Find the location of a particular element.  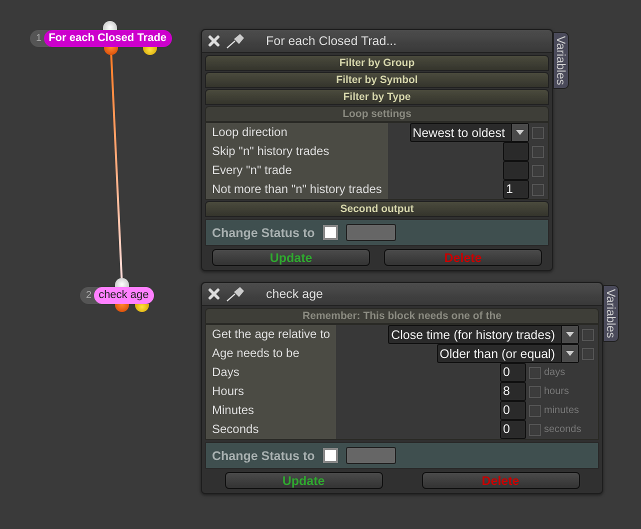

section-bar: Filter by Symbol is located at coordinates (377, 80).